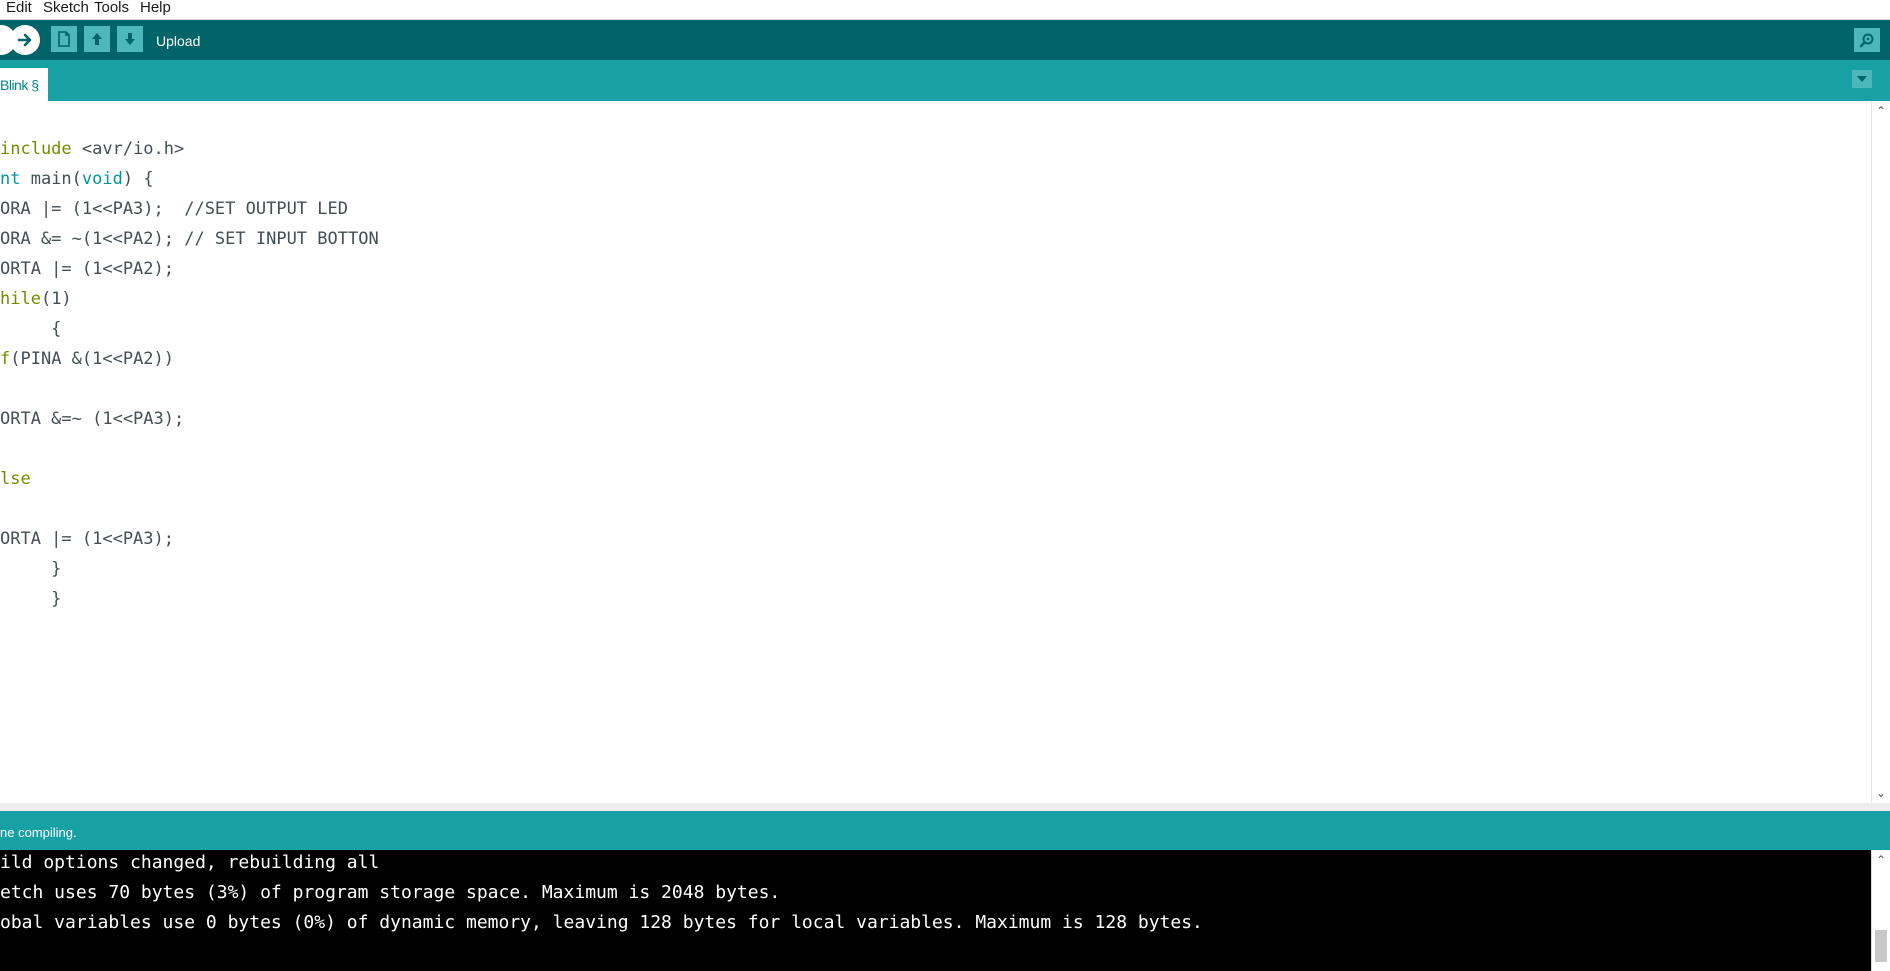 This screenshot has width=1890, height=971. Describe the element at coordinates (36, 299) in the screenshot. I see `code-line: hile(1)` at that location.